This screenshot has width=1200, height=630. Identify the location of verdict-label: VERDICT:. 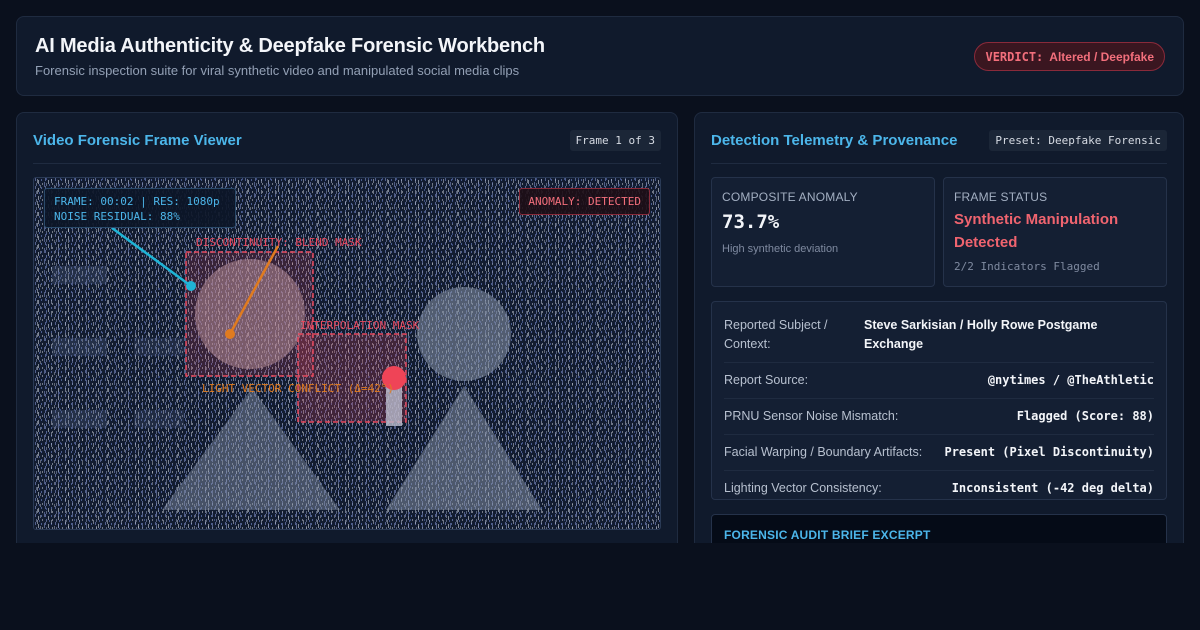
(1014, 56).